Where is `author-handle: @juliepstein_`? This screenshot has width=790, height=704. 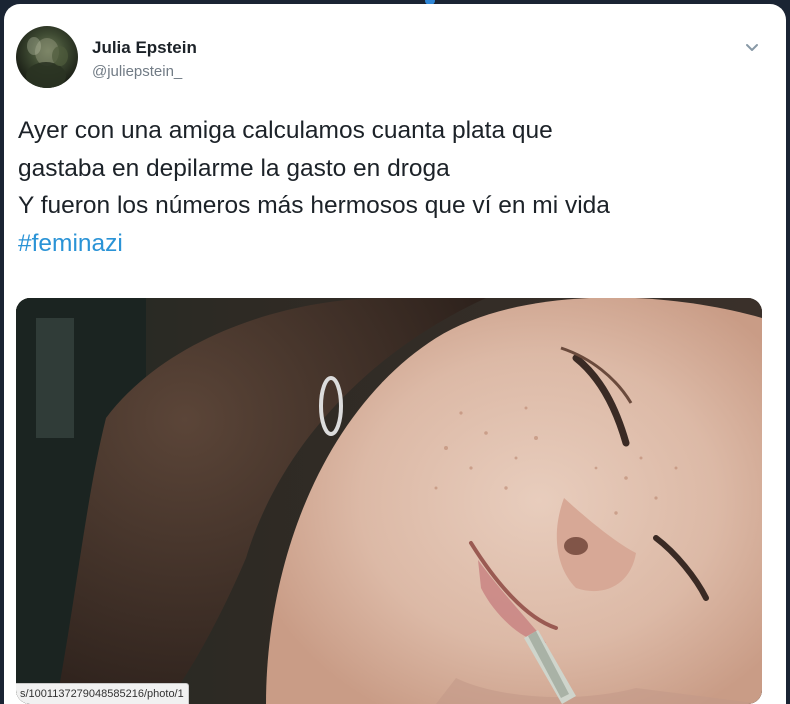 author-handle: @juliepstein_ is located at coordinates (137, 71).